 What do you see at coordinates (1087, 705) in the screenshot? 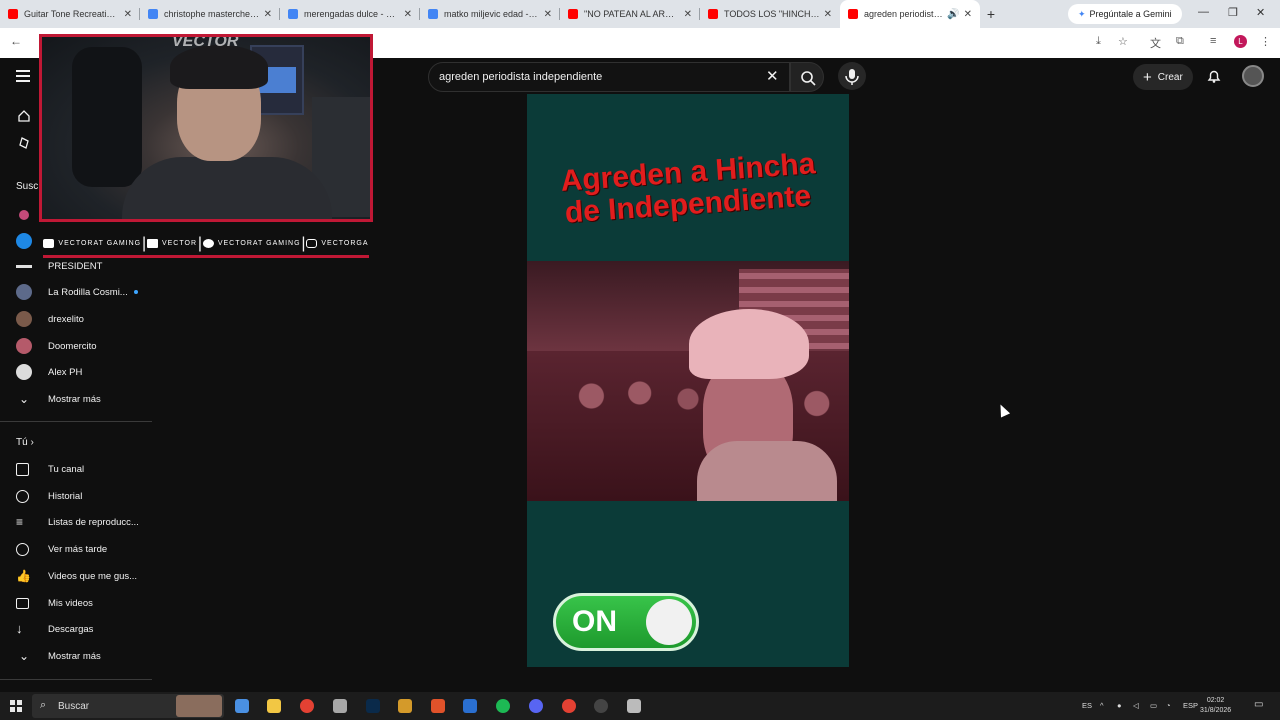
I see `language-indicator: ES` at bounding box center [1087, 705].